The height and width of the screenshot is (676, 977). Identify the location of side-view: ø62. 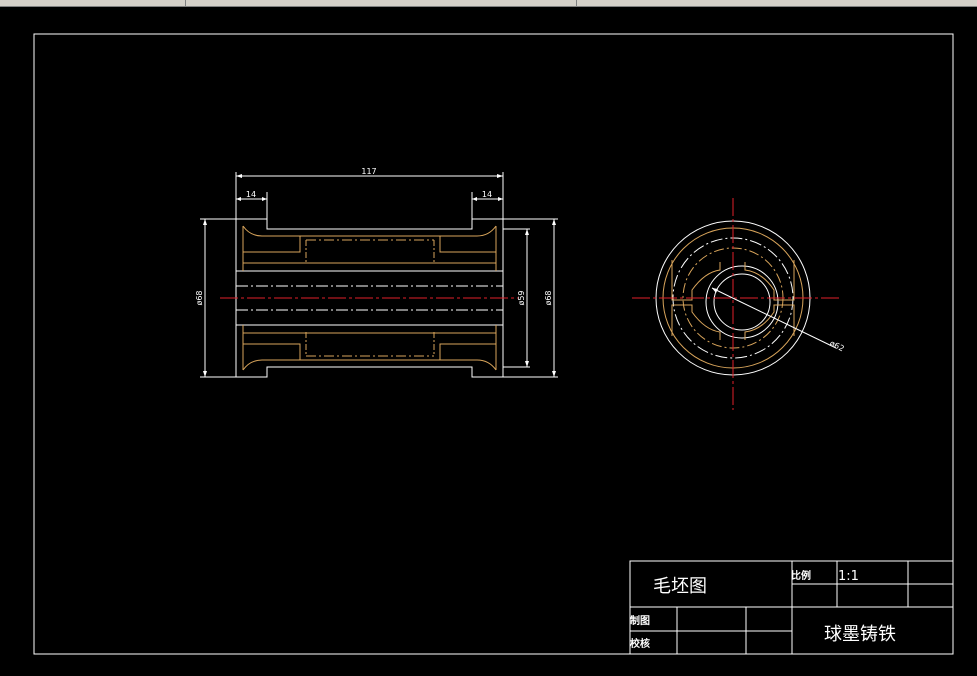
(739, 304).